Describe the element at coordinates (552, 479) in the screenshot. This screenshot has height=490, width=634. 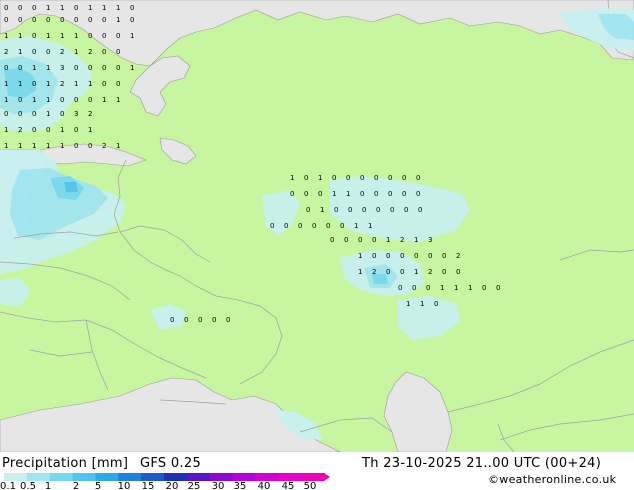
I see `copyright-link: ©weatheronline.co.uk` at that location.